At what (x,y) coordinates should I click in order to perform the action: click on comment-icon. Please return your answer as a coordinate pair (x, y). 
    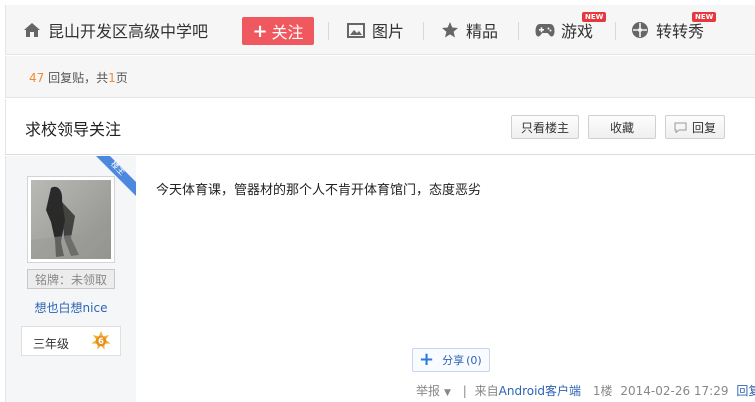
    Looking at the image, I should click on (680, 127).